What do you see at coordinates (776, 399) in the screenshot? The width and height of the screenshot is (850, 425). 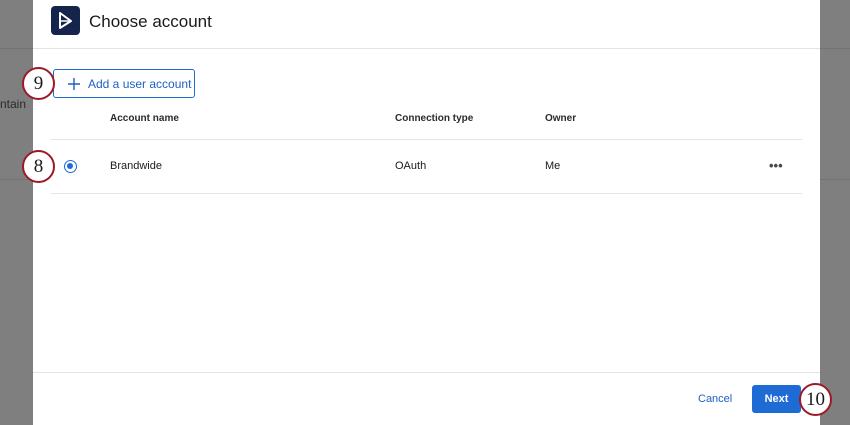 I see `next-button: Next` at bounding box center [776, 399].